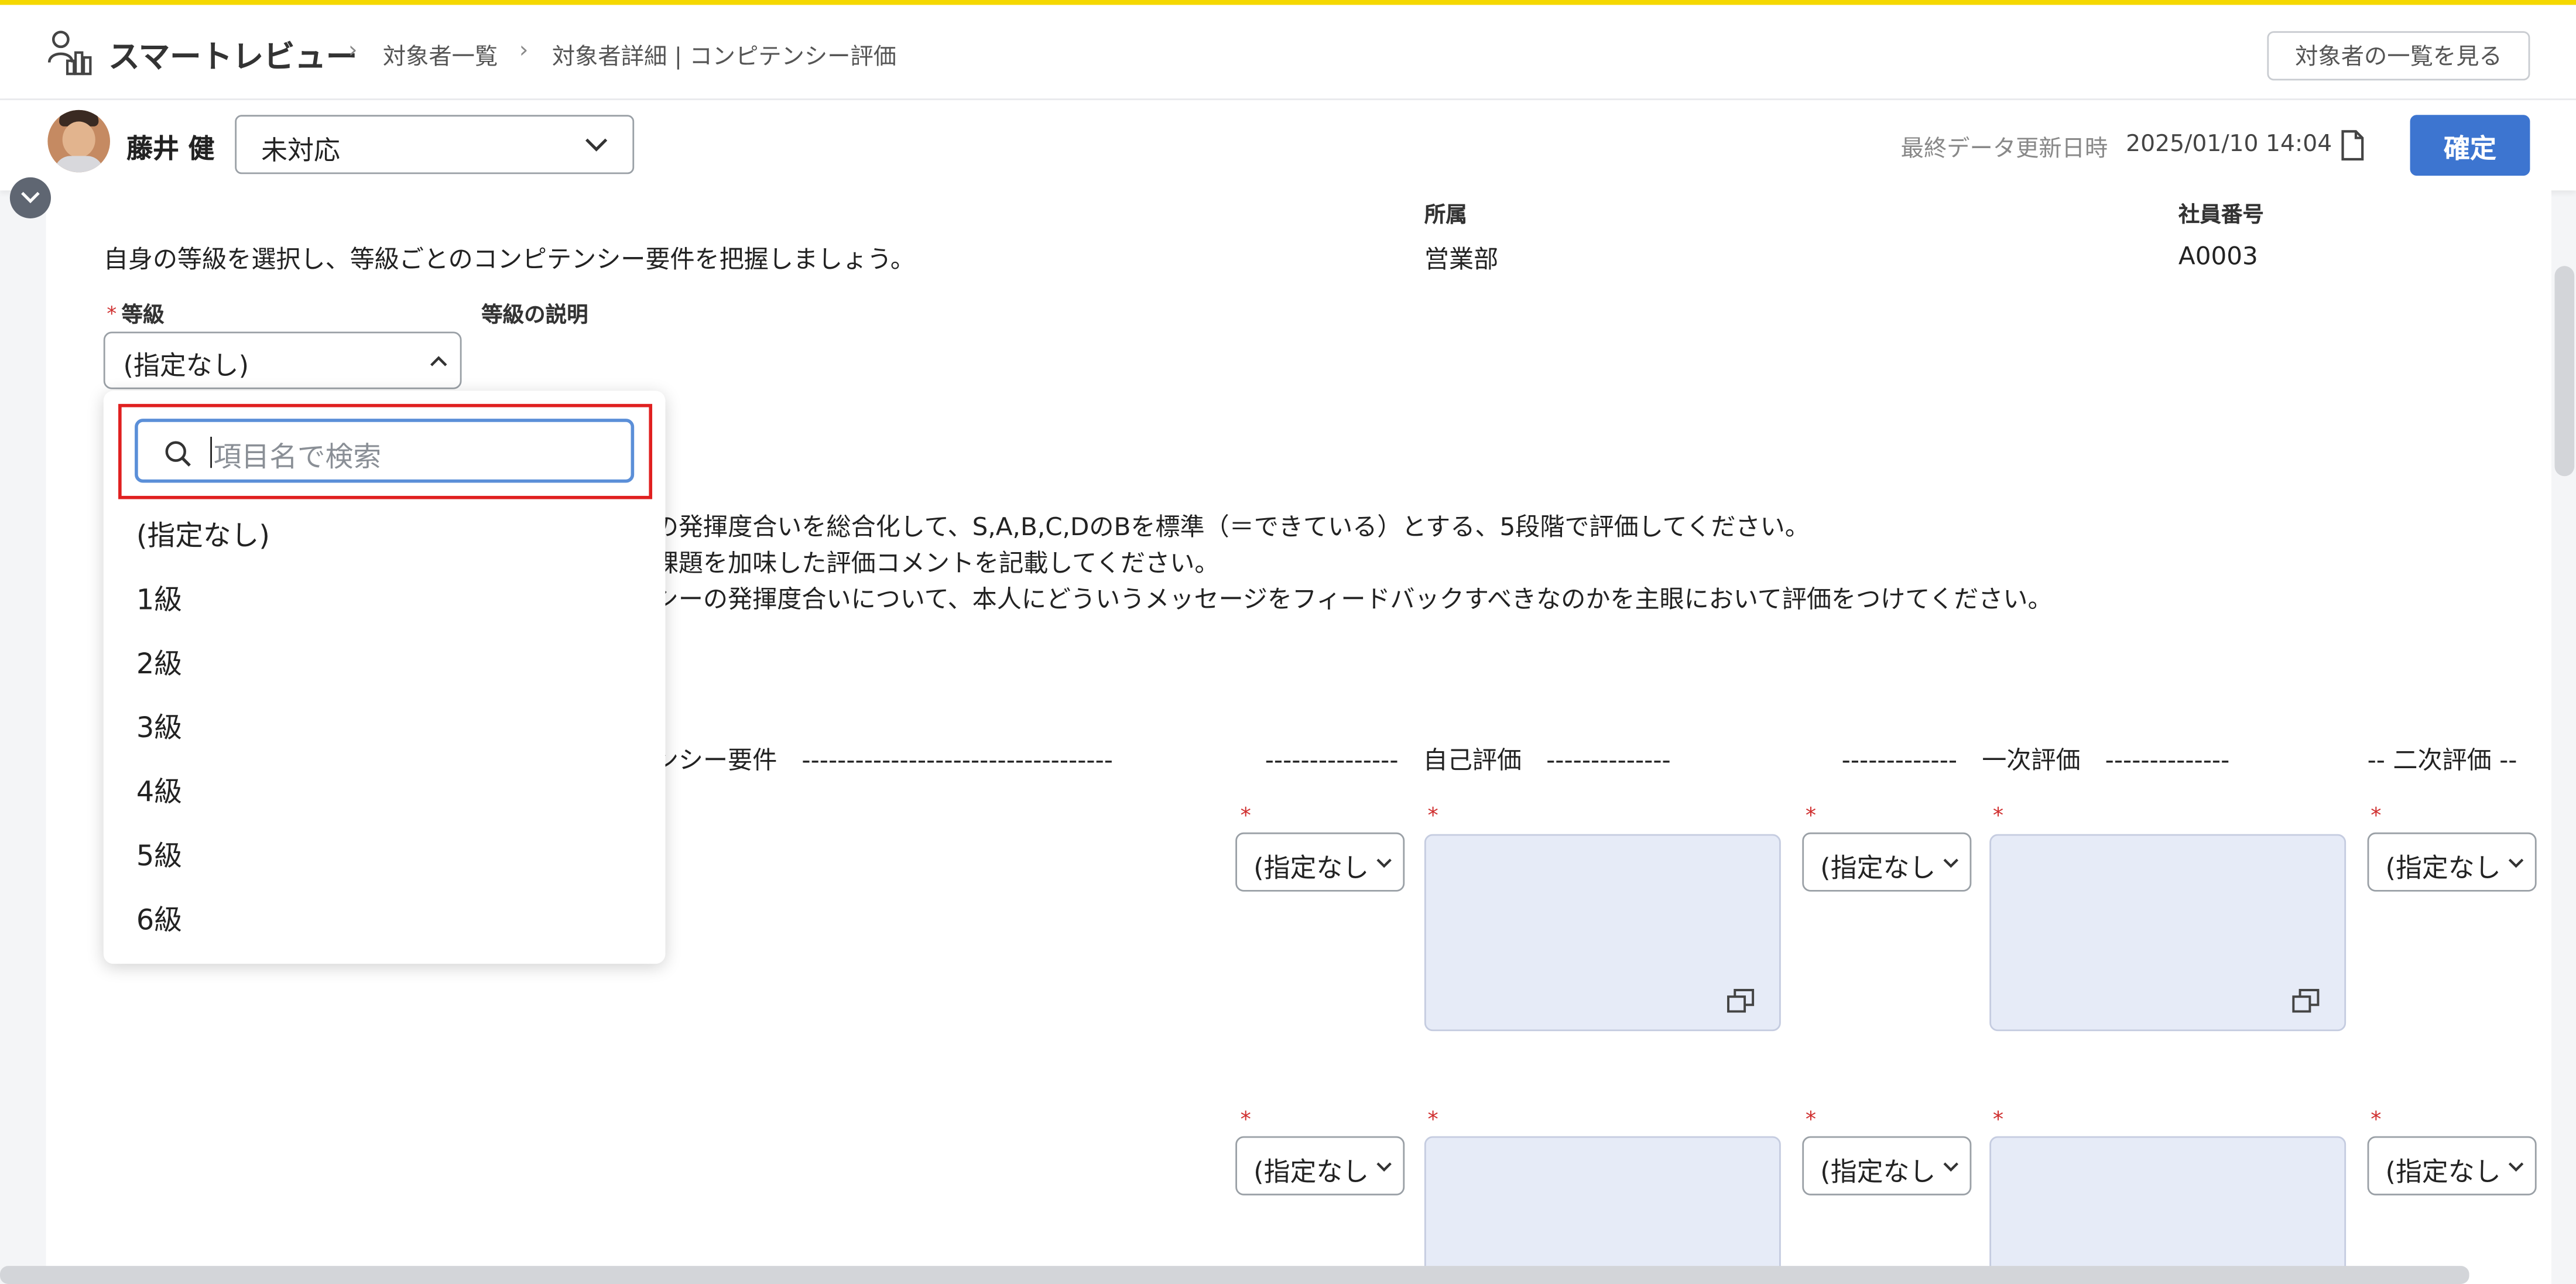 The width and height of the screenshot is (2576, 1284). I want to click on employee-number-label: 社員番号, so click(2221, 215).